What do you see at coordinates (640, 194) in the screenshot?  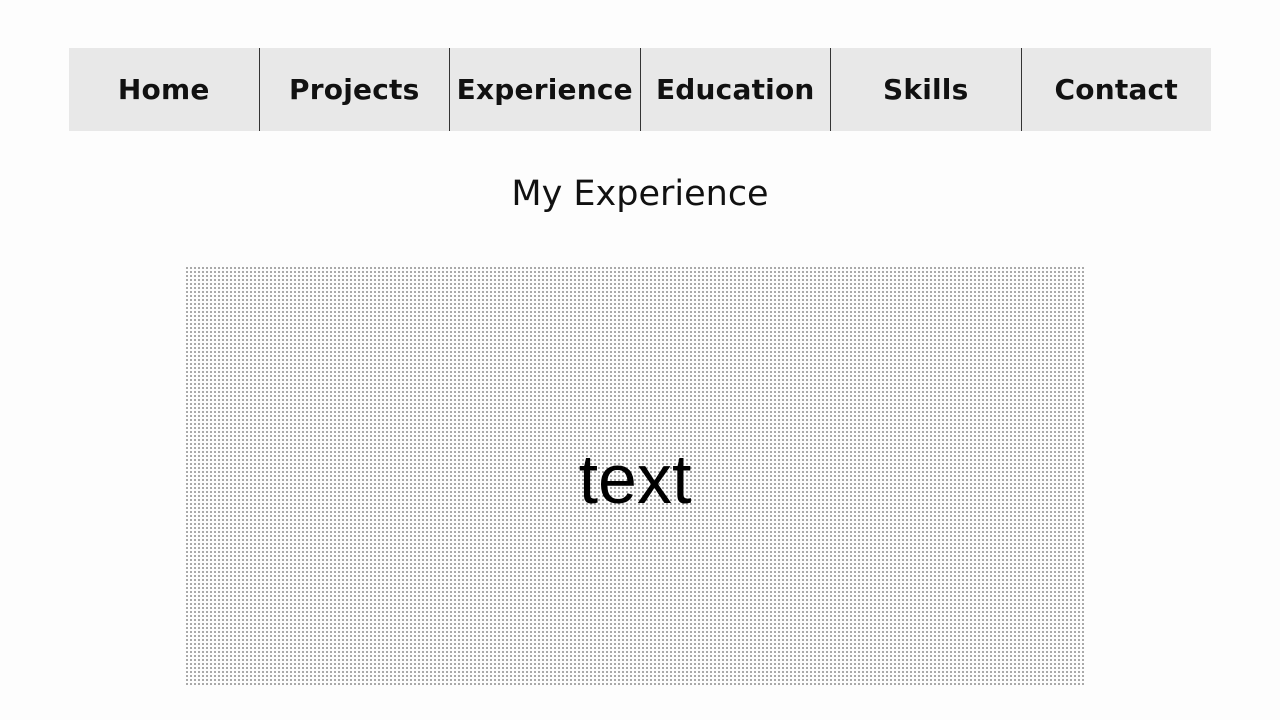 I see `page-title: My Experience` at bounding box center [640, 194].